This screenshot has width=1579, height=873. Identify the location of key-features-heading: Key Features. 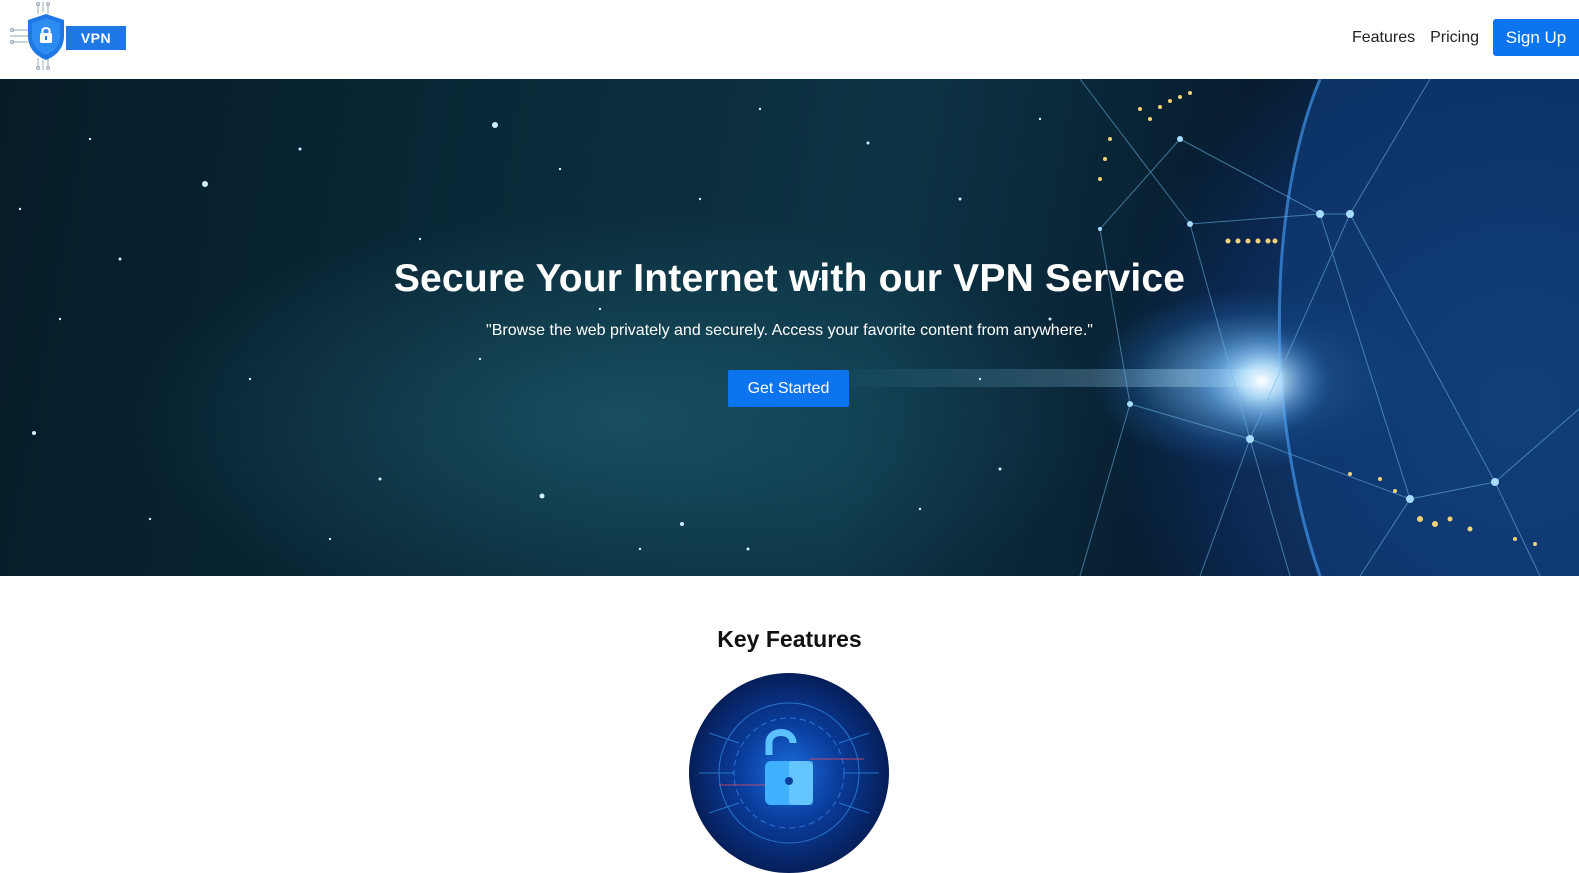
(789, 639).